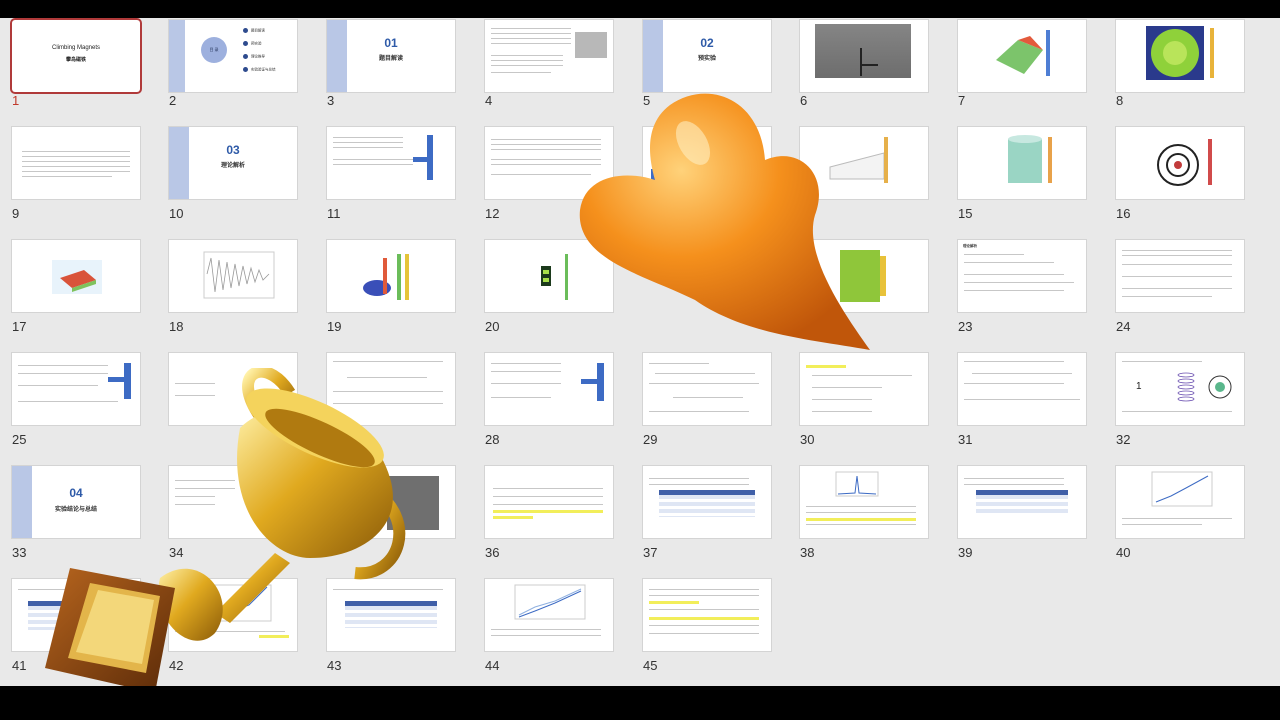  I want to click on section-number: 02, so click(707, 43).